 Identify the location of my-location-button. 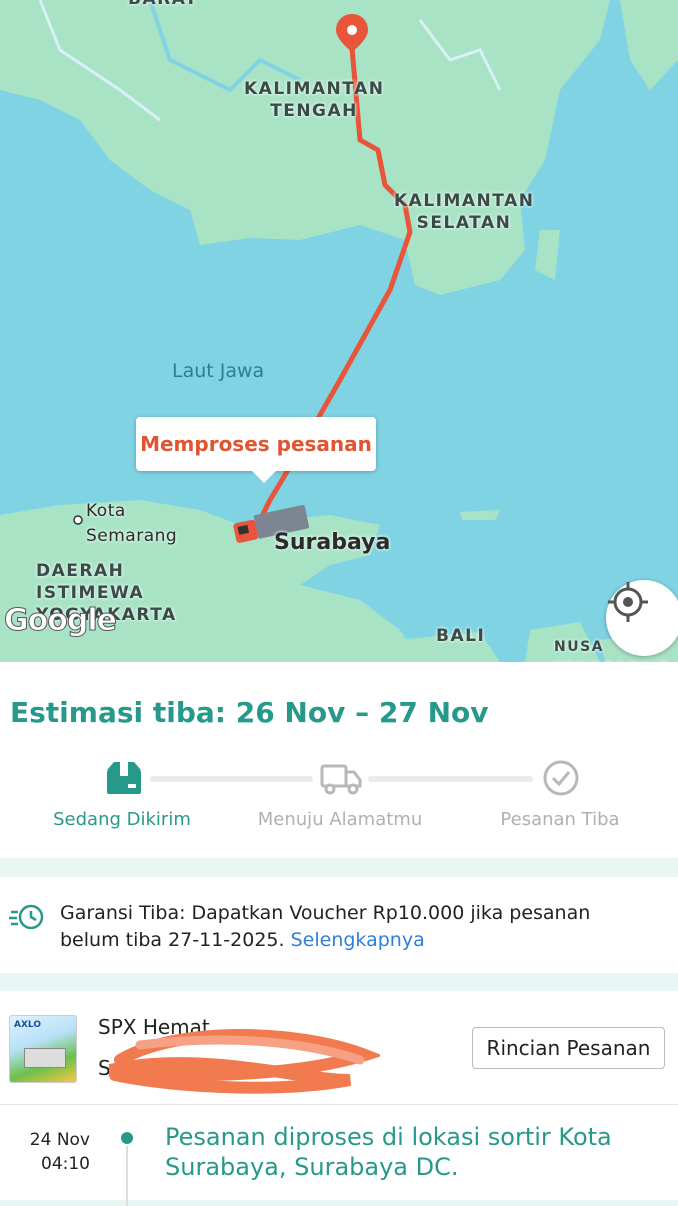
(642, 618).